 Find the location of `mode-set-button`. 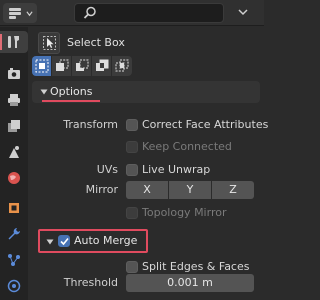

mode-set-button is located at coordinates (42, 66).